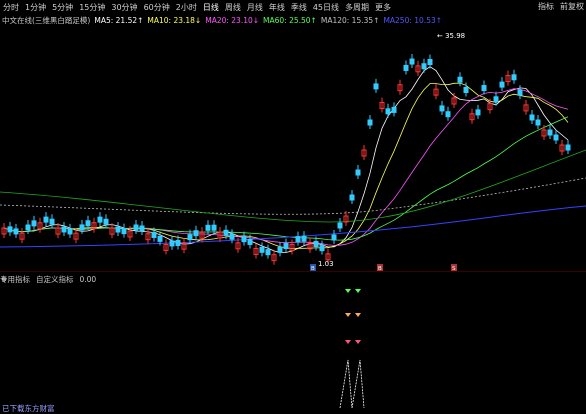 The width and height of the screenshot is (586, 414). I want to click on indicator-value: 0.00, so click(88, 279).